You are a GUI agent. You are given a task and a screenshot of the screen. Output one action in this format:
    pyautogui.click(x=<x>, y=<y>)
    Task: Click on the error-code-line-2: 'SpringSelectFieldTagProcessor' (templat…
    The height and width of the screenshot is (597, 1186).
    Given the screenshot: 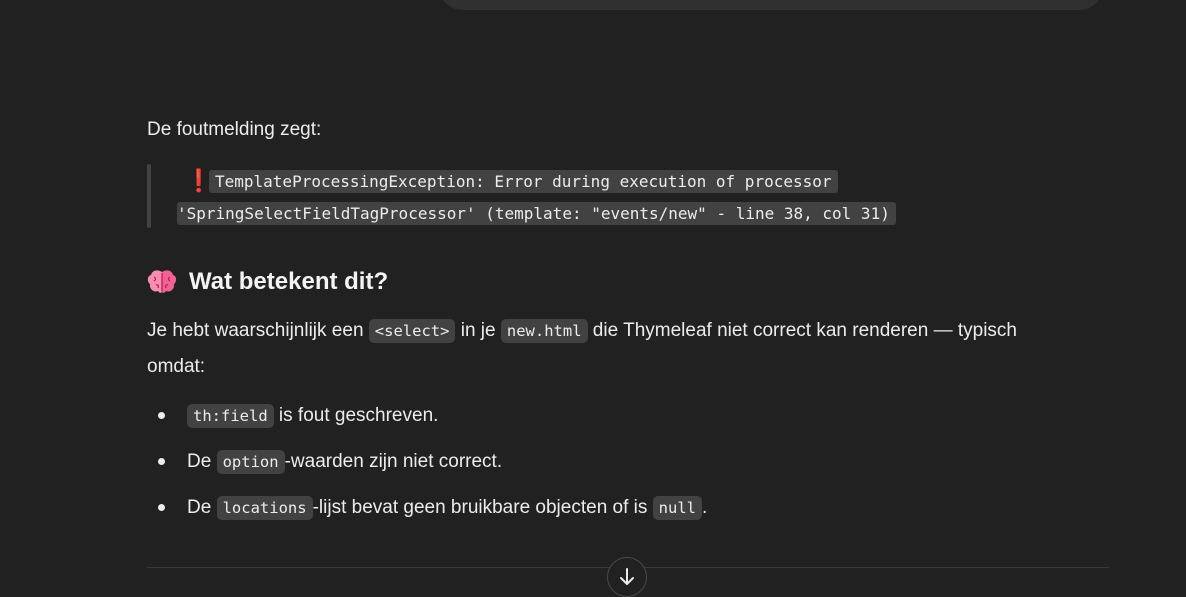 What is the action you would take?
    pyautogui.click(x=536, y=213)
    